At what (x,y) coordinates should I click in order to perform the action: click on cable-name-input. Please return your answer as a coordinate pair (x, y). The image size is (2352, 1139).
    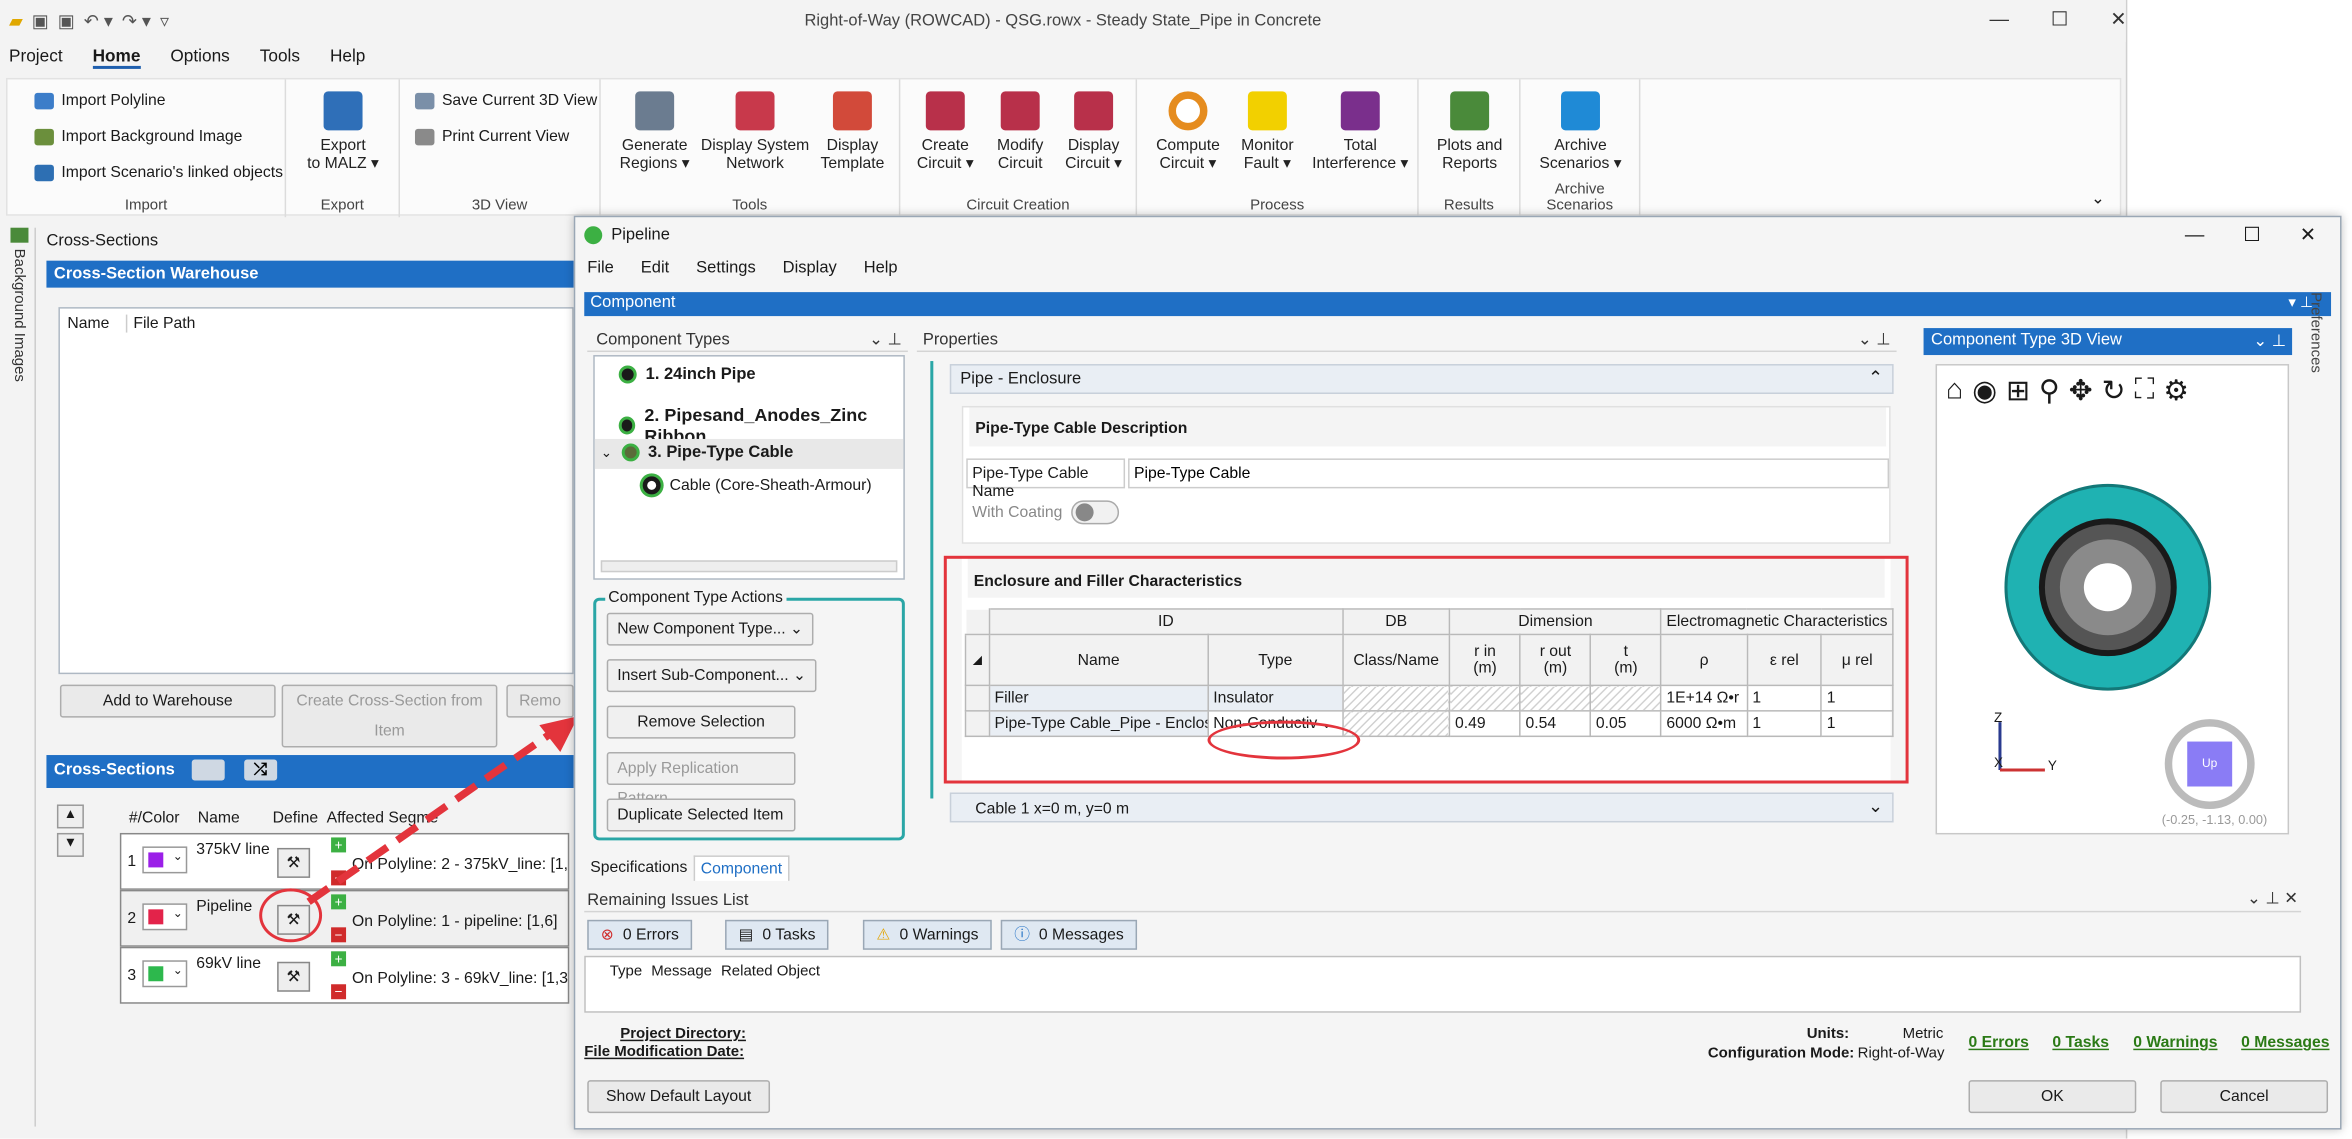
    Looking at the image, I should click on (1509, 473).